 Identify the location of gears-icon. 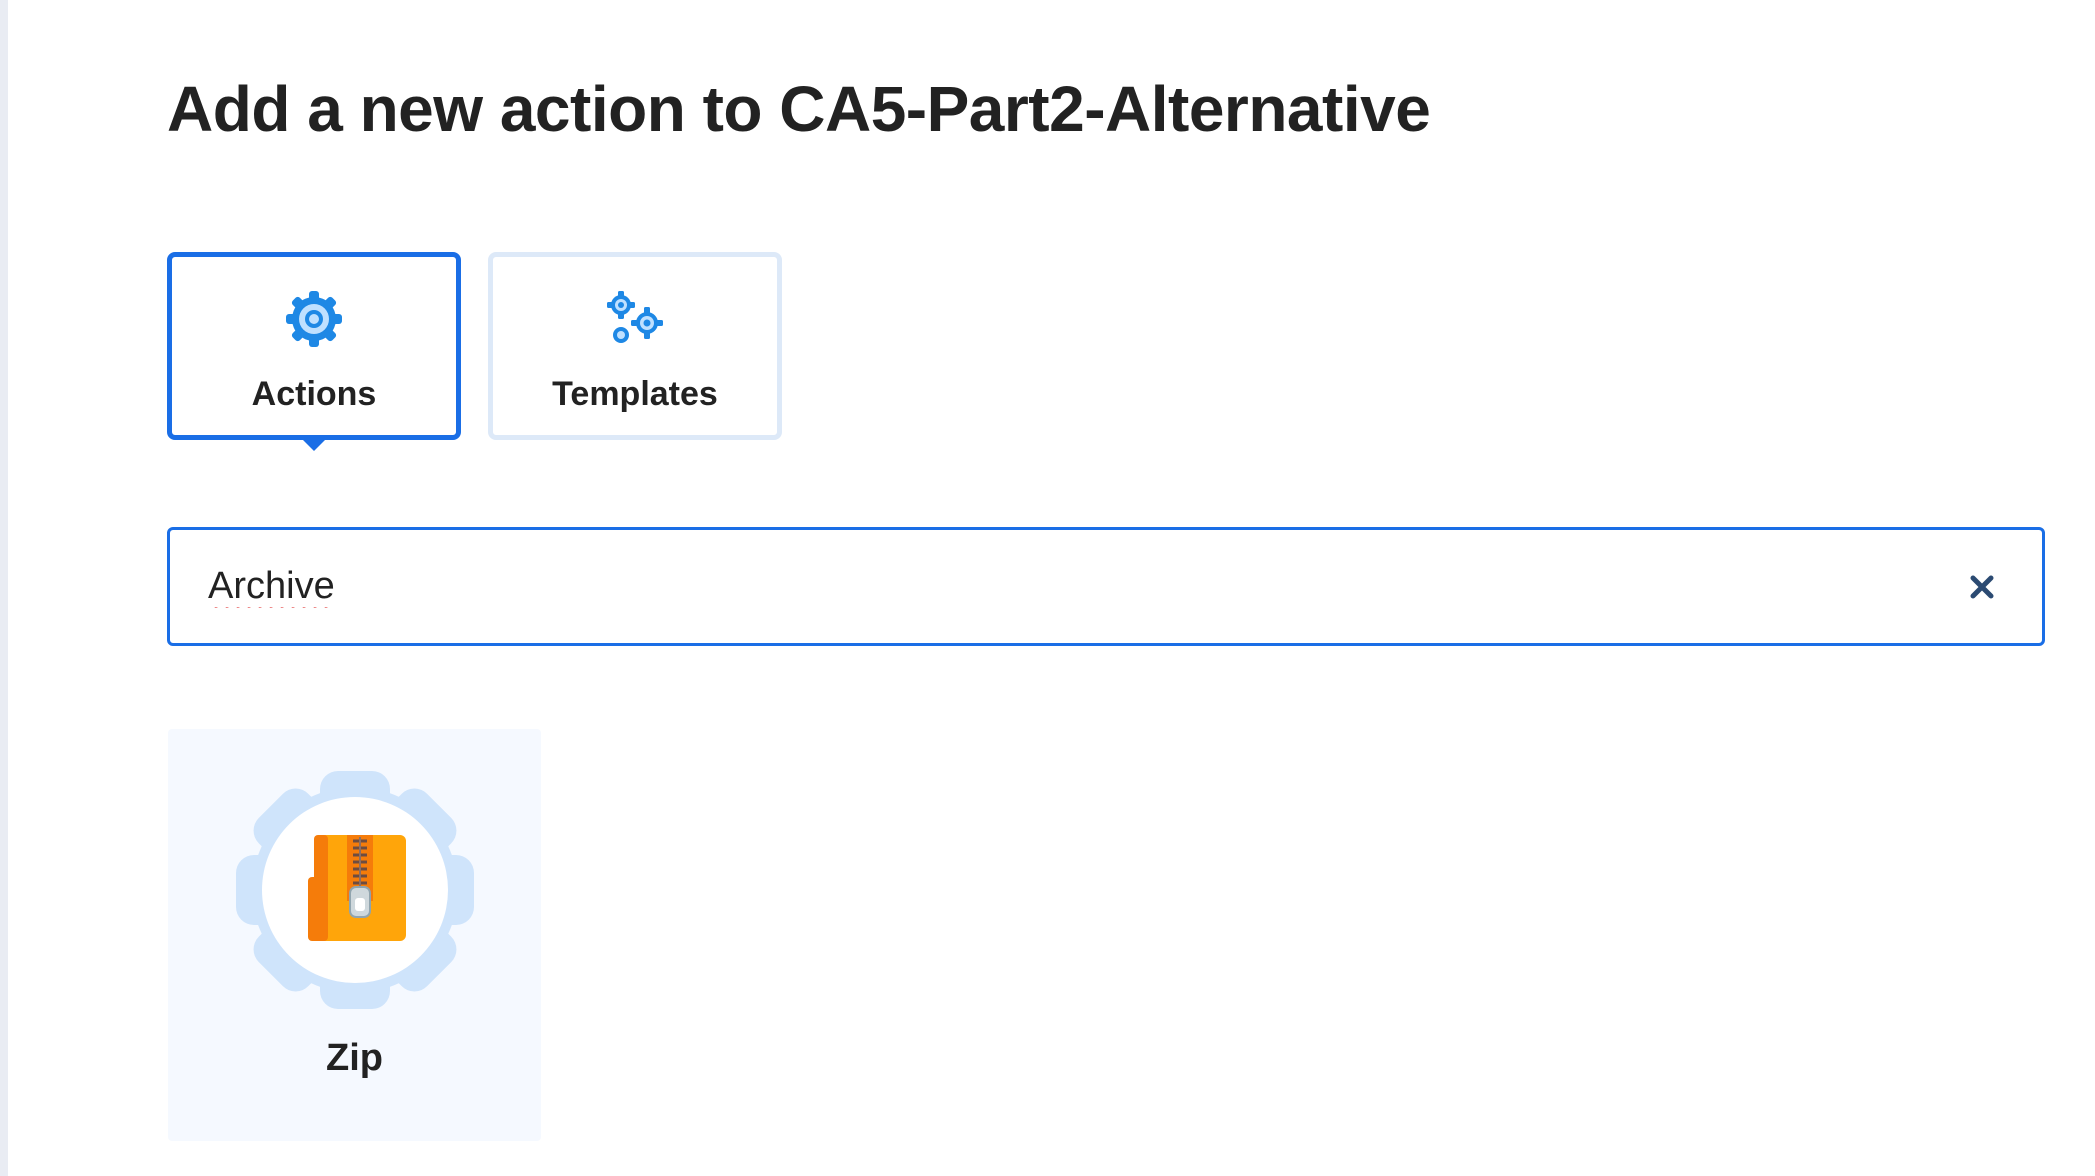
(635, 317).